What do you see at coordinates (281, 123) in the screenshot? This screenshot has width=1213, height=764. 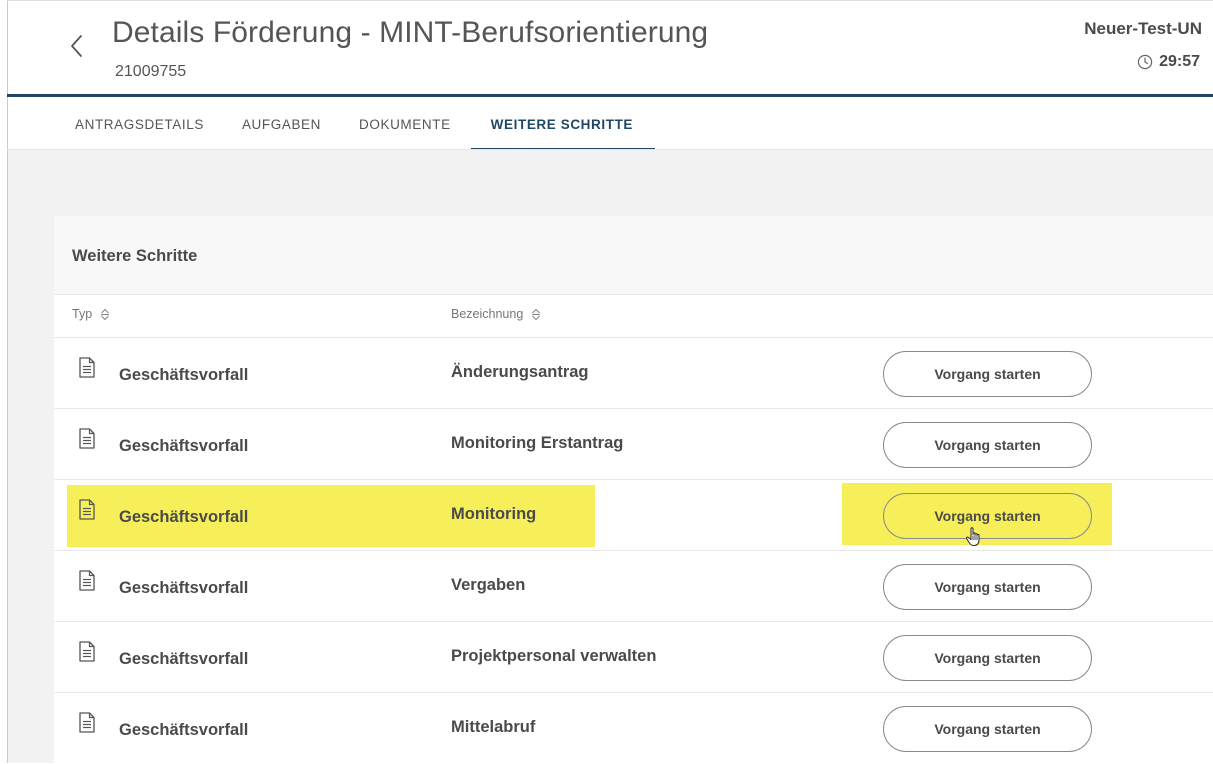 I see `tab-aufgaben: AUFGABEN` at bounding box center [281, 123].